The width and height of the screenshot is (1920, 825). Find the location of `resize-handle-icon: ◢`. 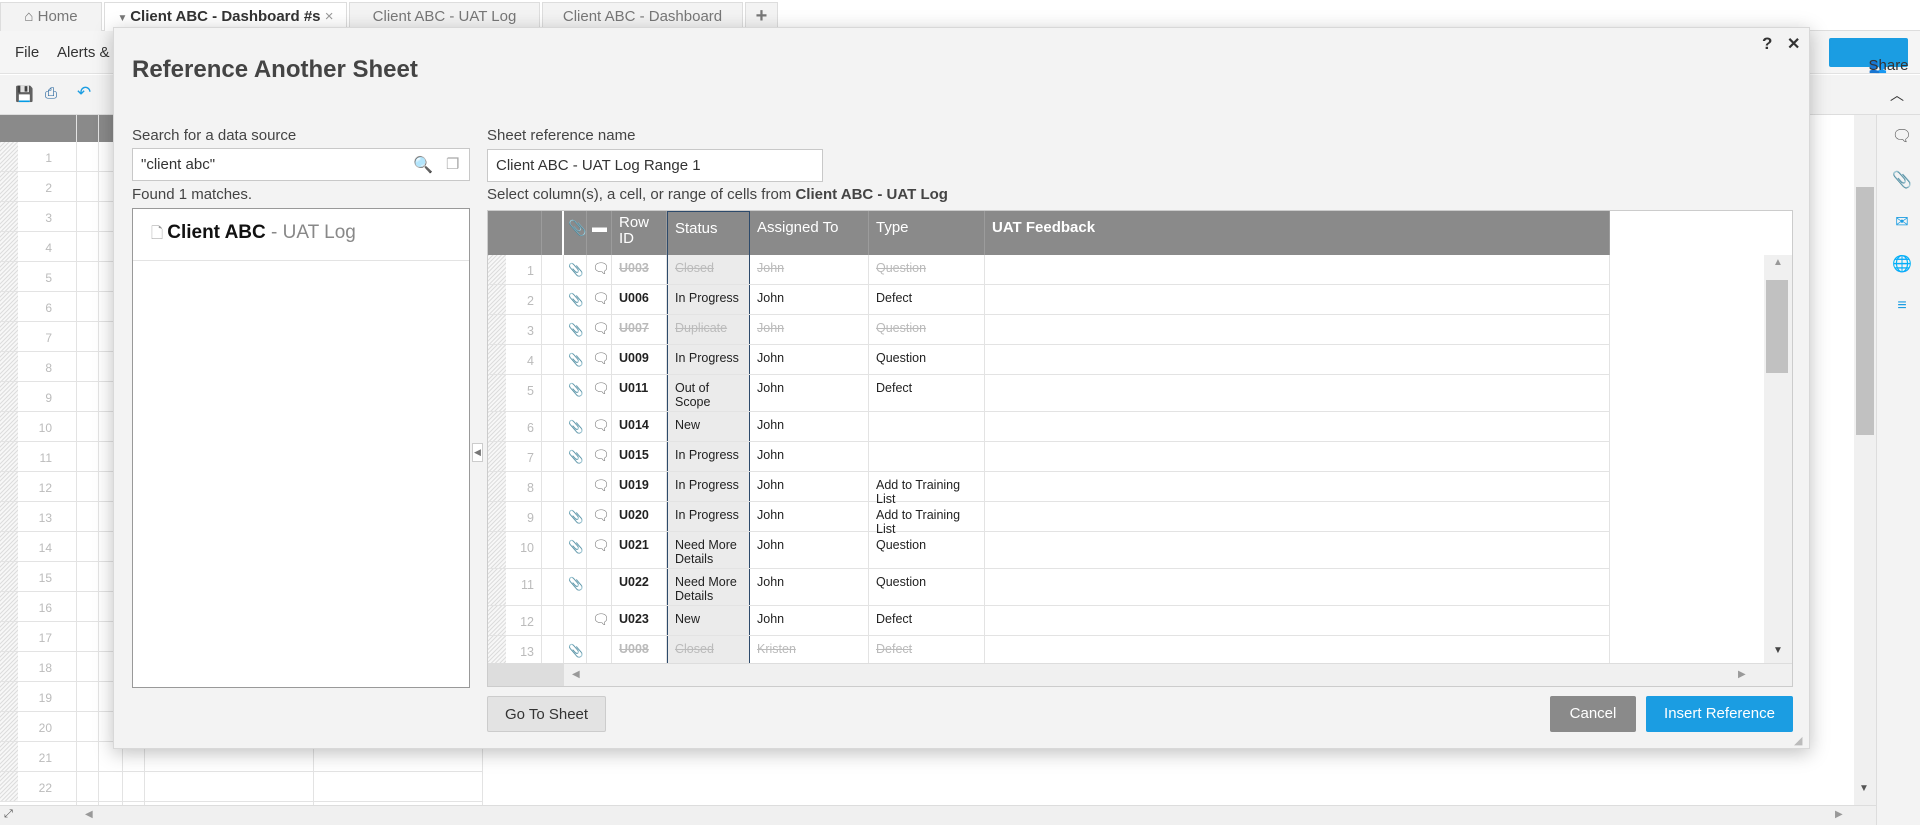

resize-handle-icon: ◢ is located at coordinates (1798, 740).